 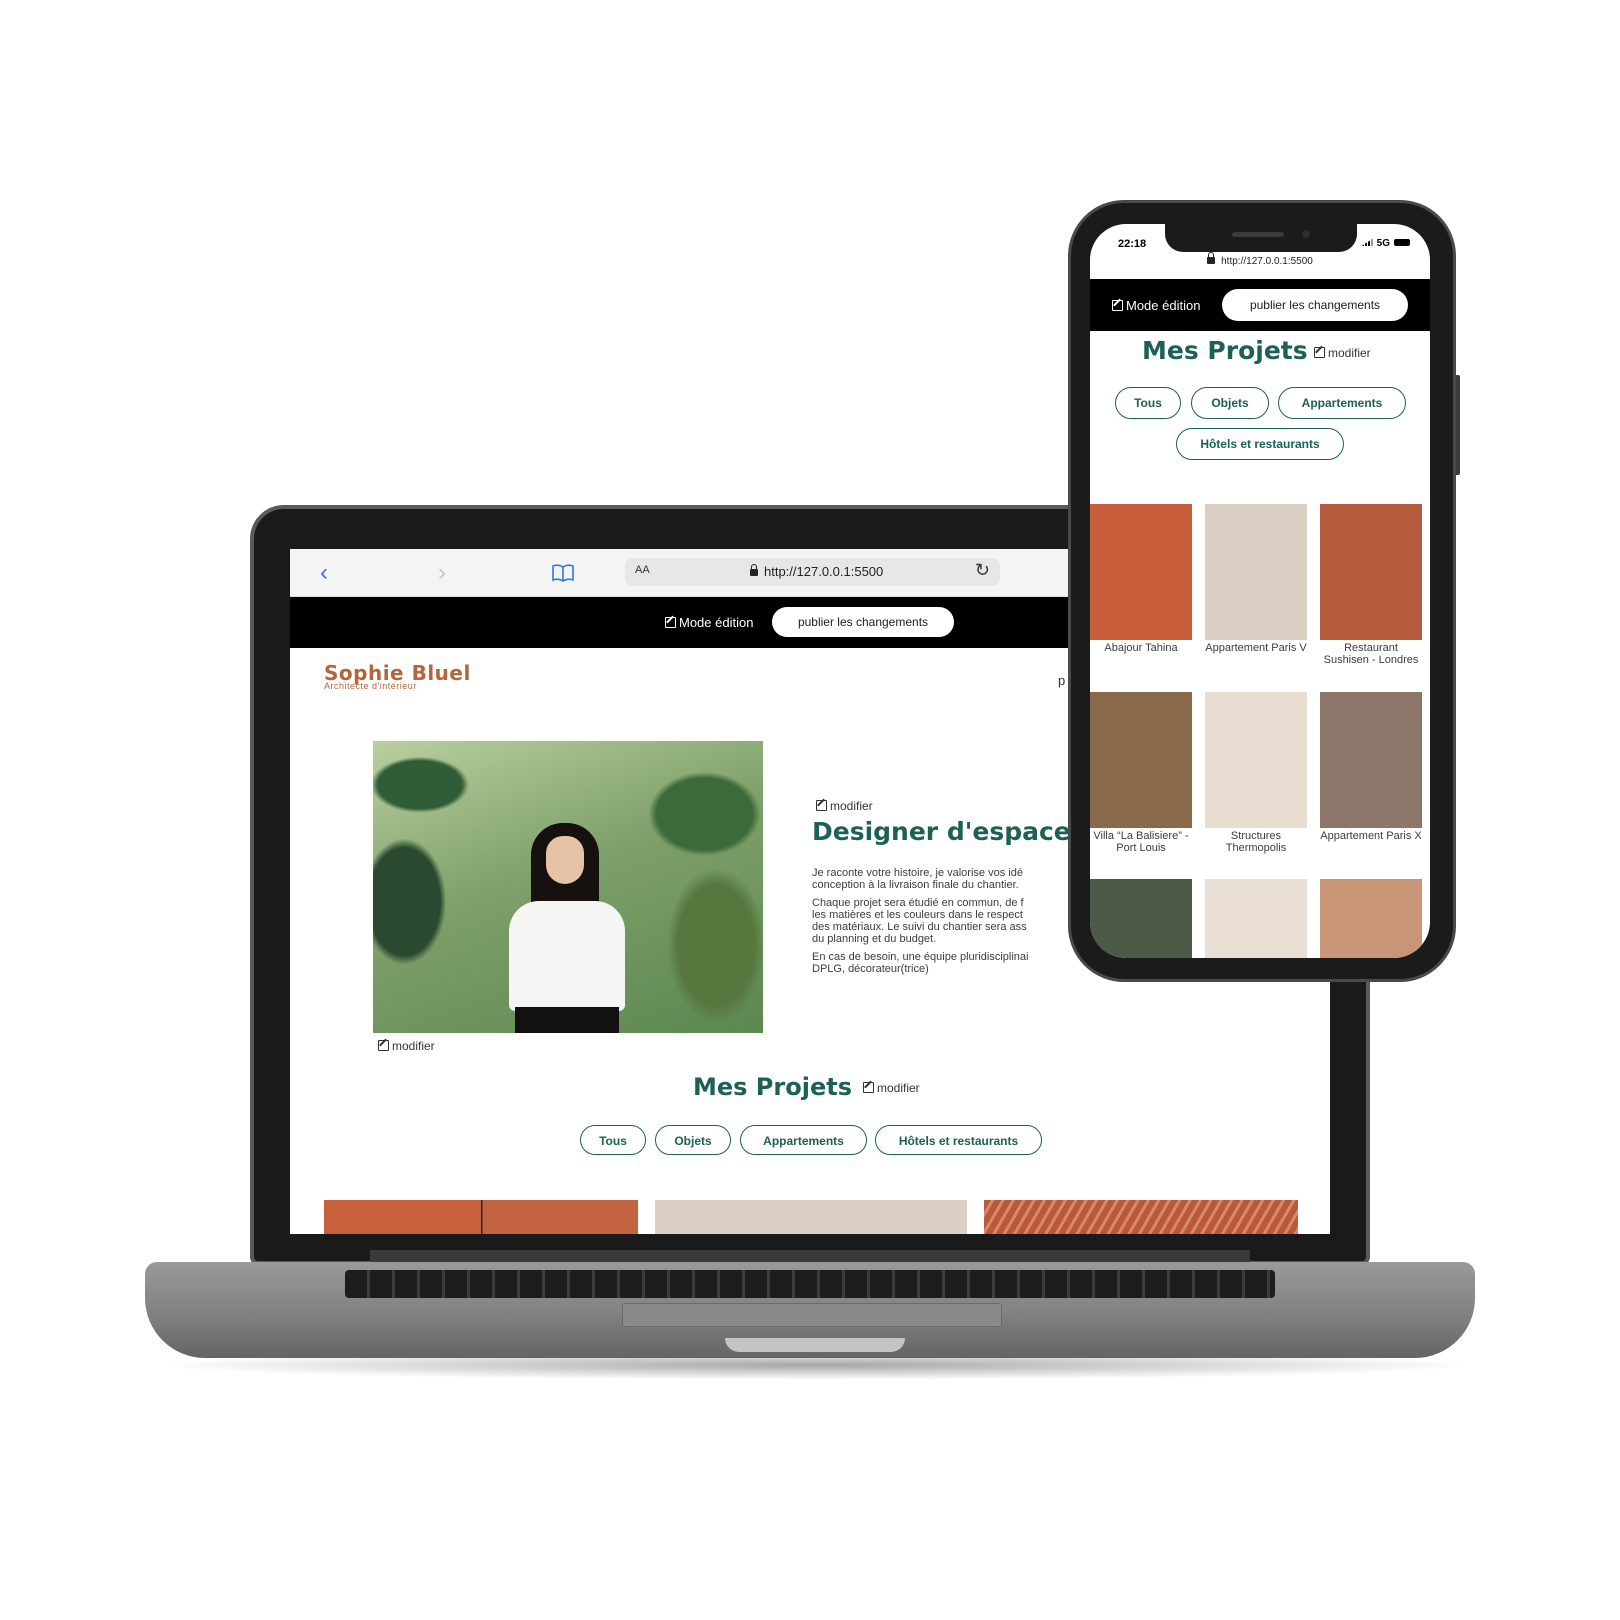 I want to click on battery-icon, so click(x=1402, y=242).